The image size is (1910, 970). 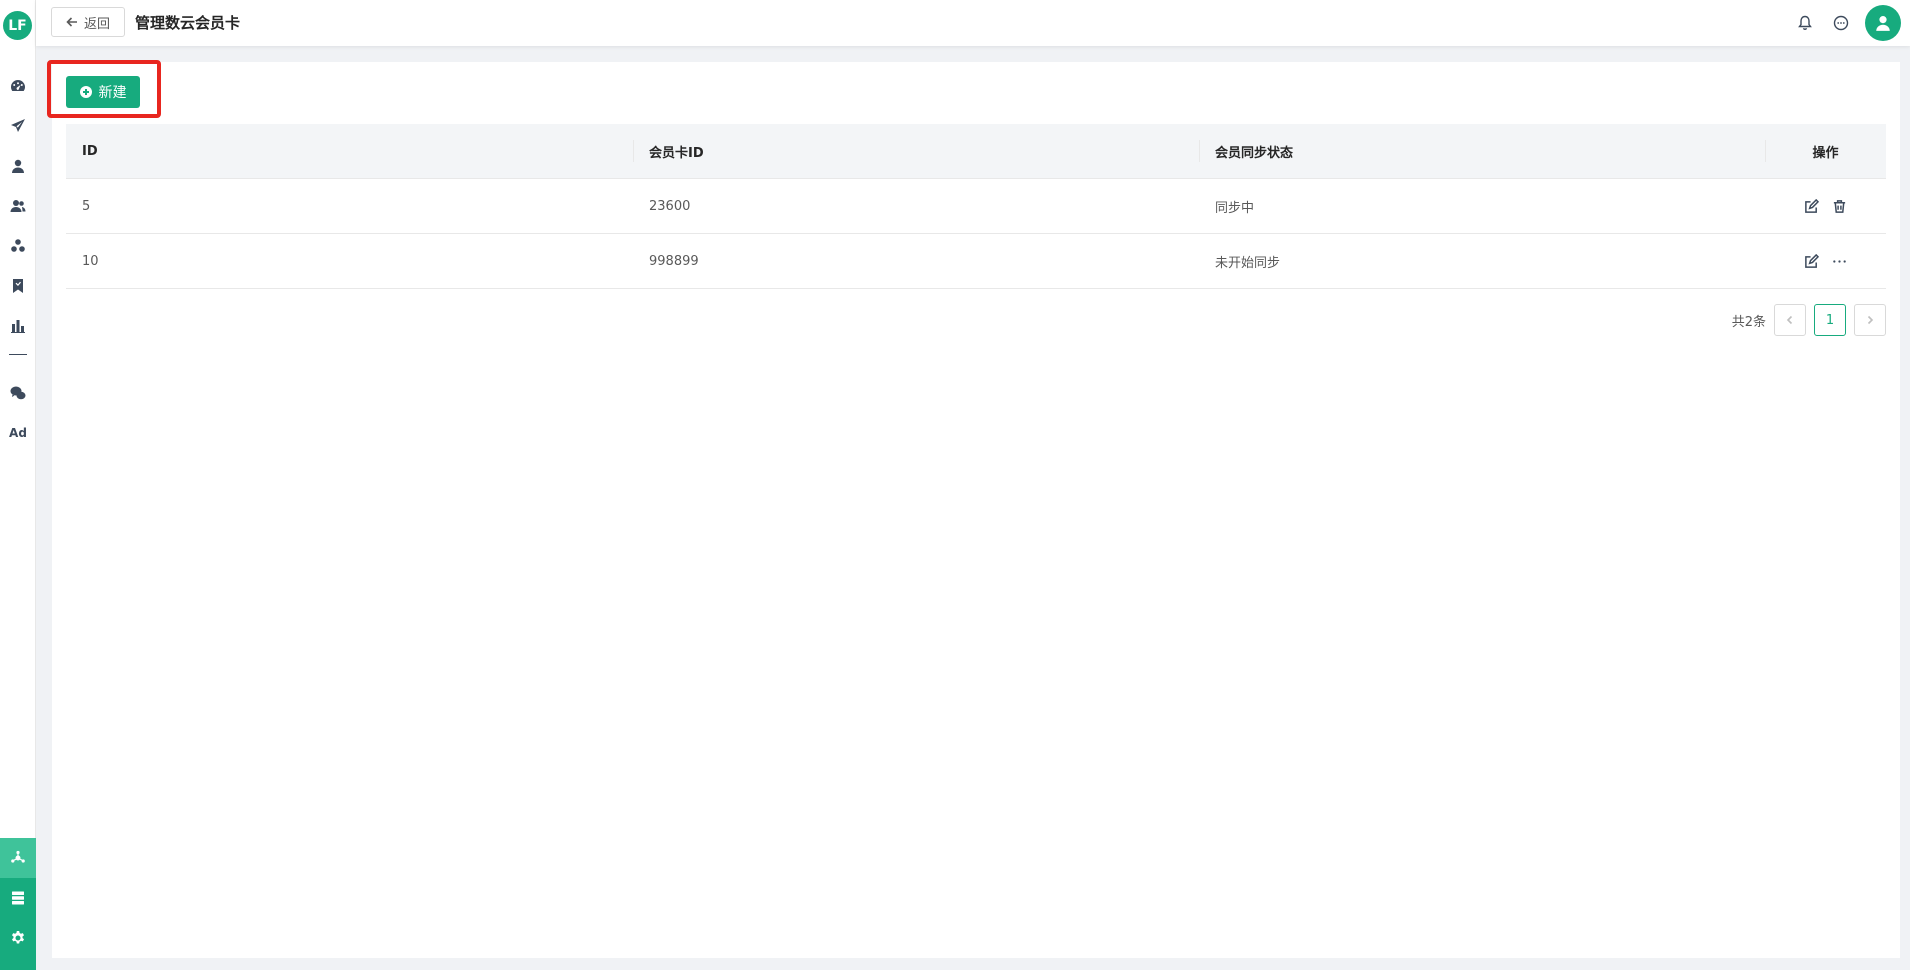 What do you see at coordinates (85, 92) in the screenshot?
I see `plus-circle-icon` at bounding box center [85, 92].